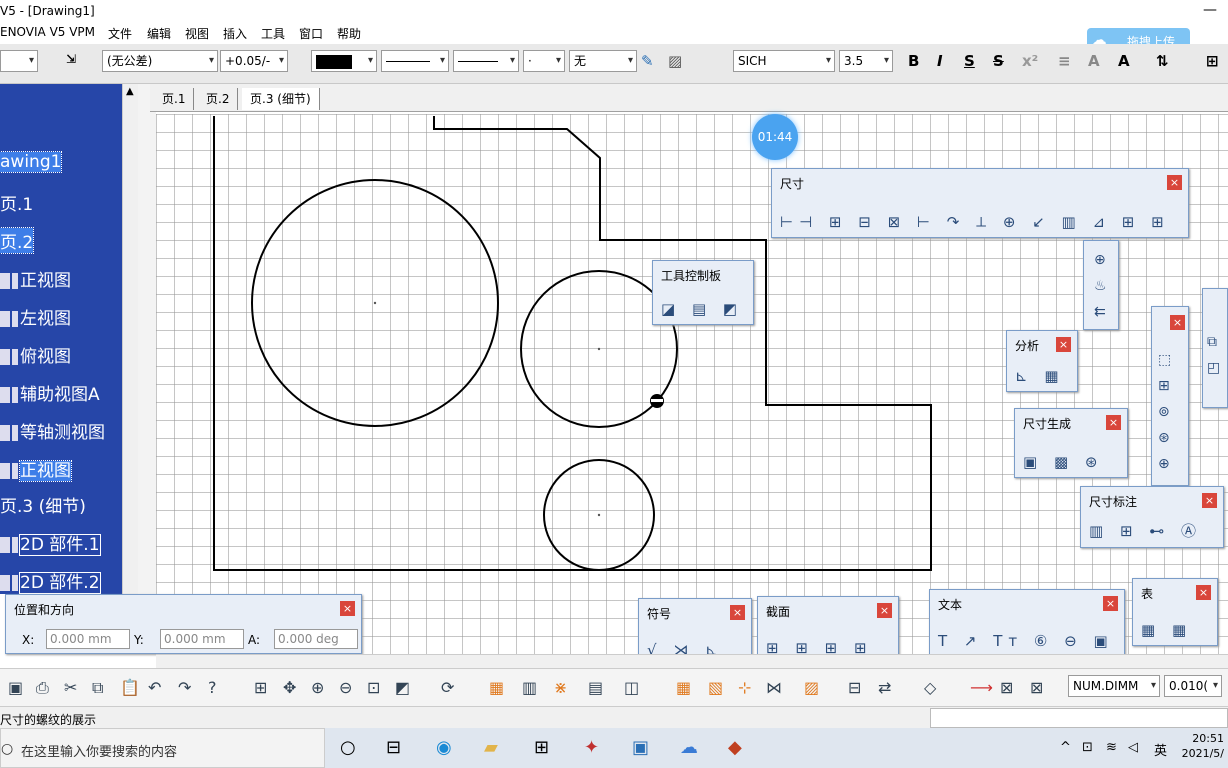 This screenshot has height=768, width=1228. Describe the element at coordinates (260, 687) in the screenshot. I see `fit-all-icon: ⊞` at that location.